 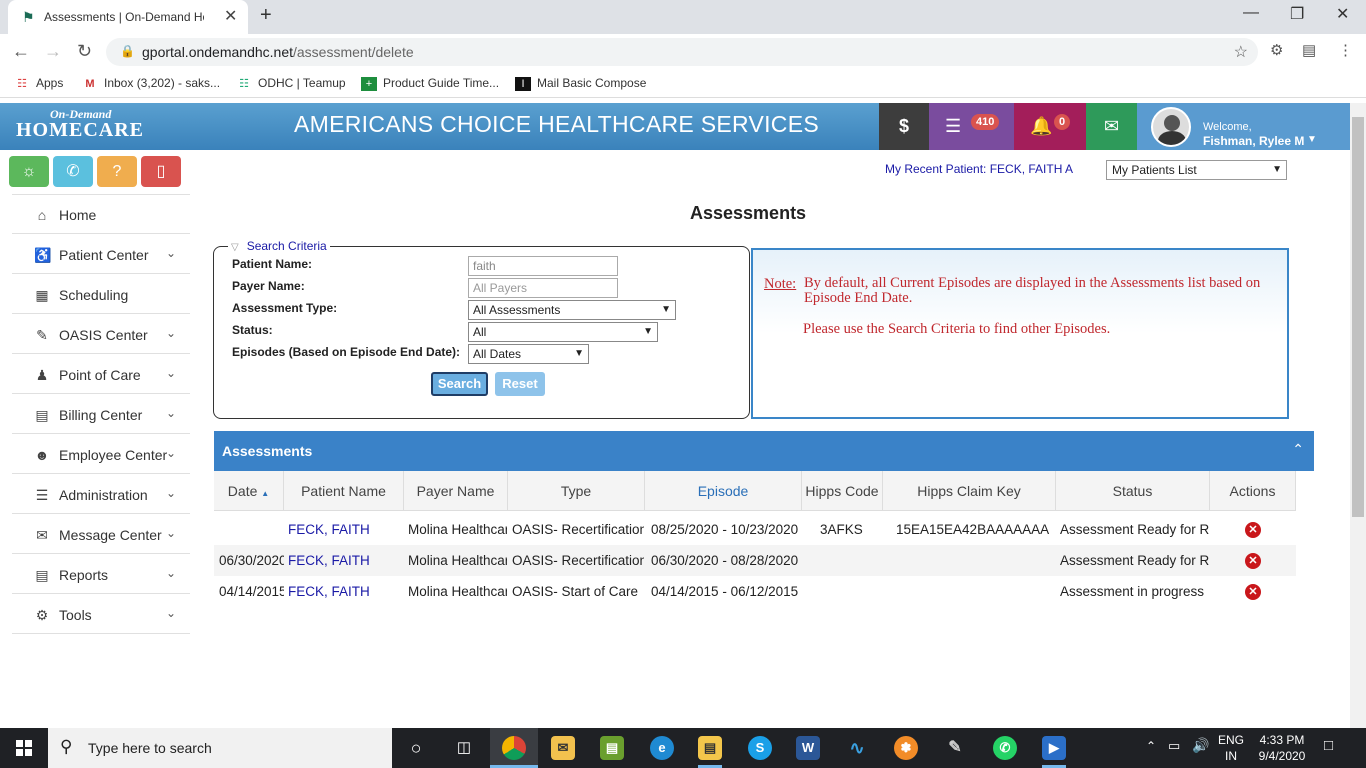 I want to click on company-logo: On-Demand HOMECARE, so click(x=88, y=126).